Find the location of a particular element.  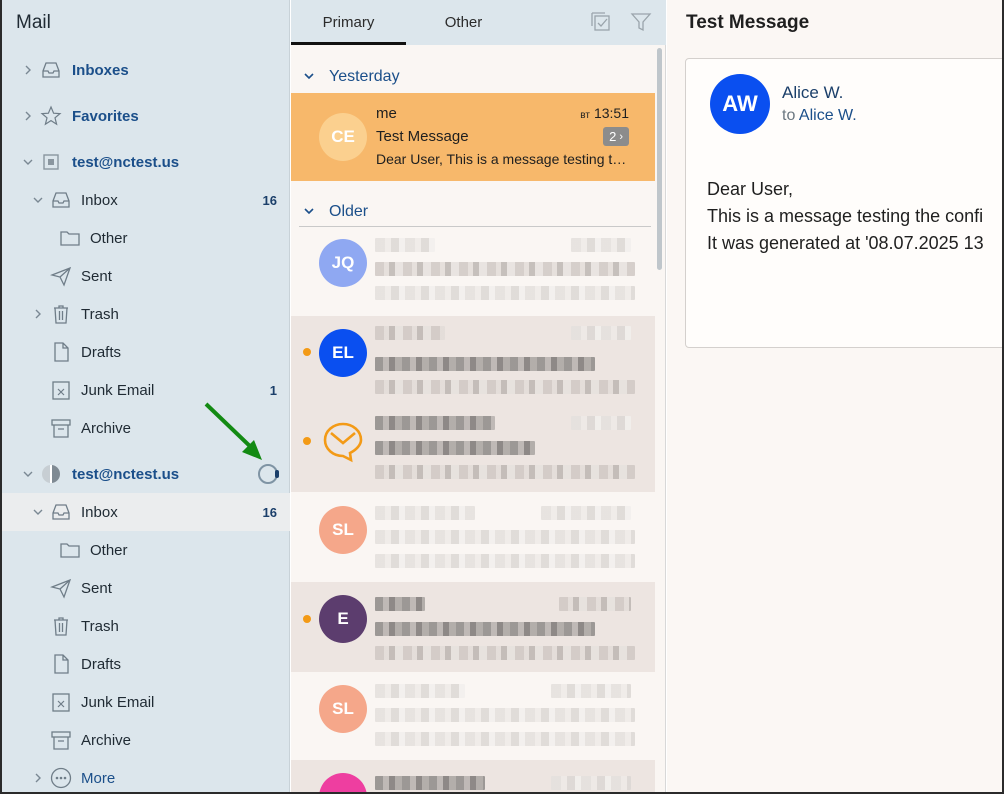

paper-plane-icon is located at coordinates (60, 588).